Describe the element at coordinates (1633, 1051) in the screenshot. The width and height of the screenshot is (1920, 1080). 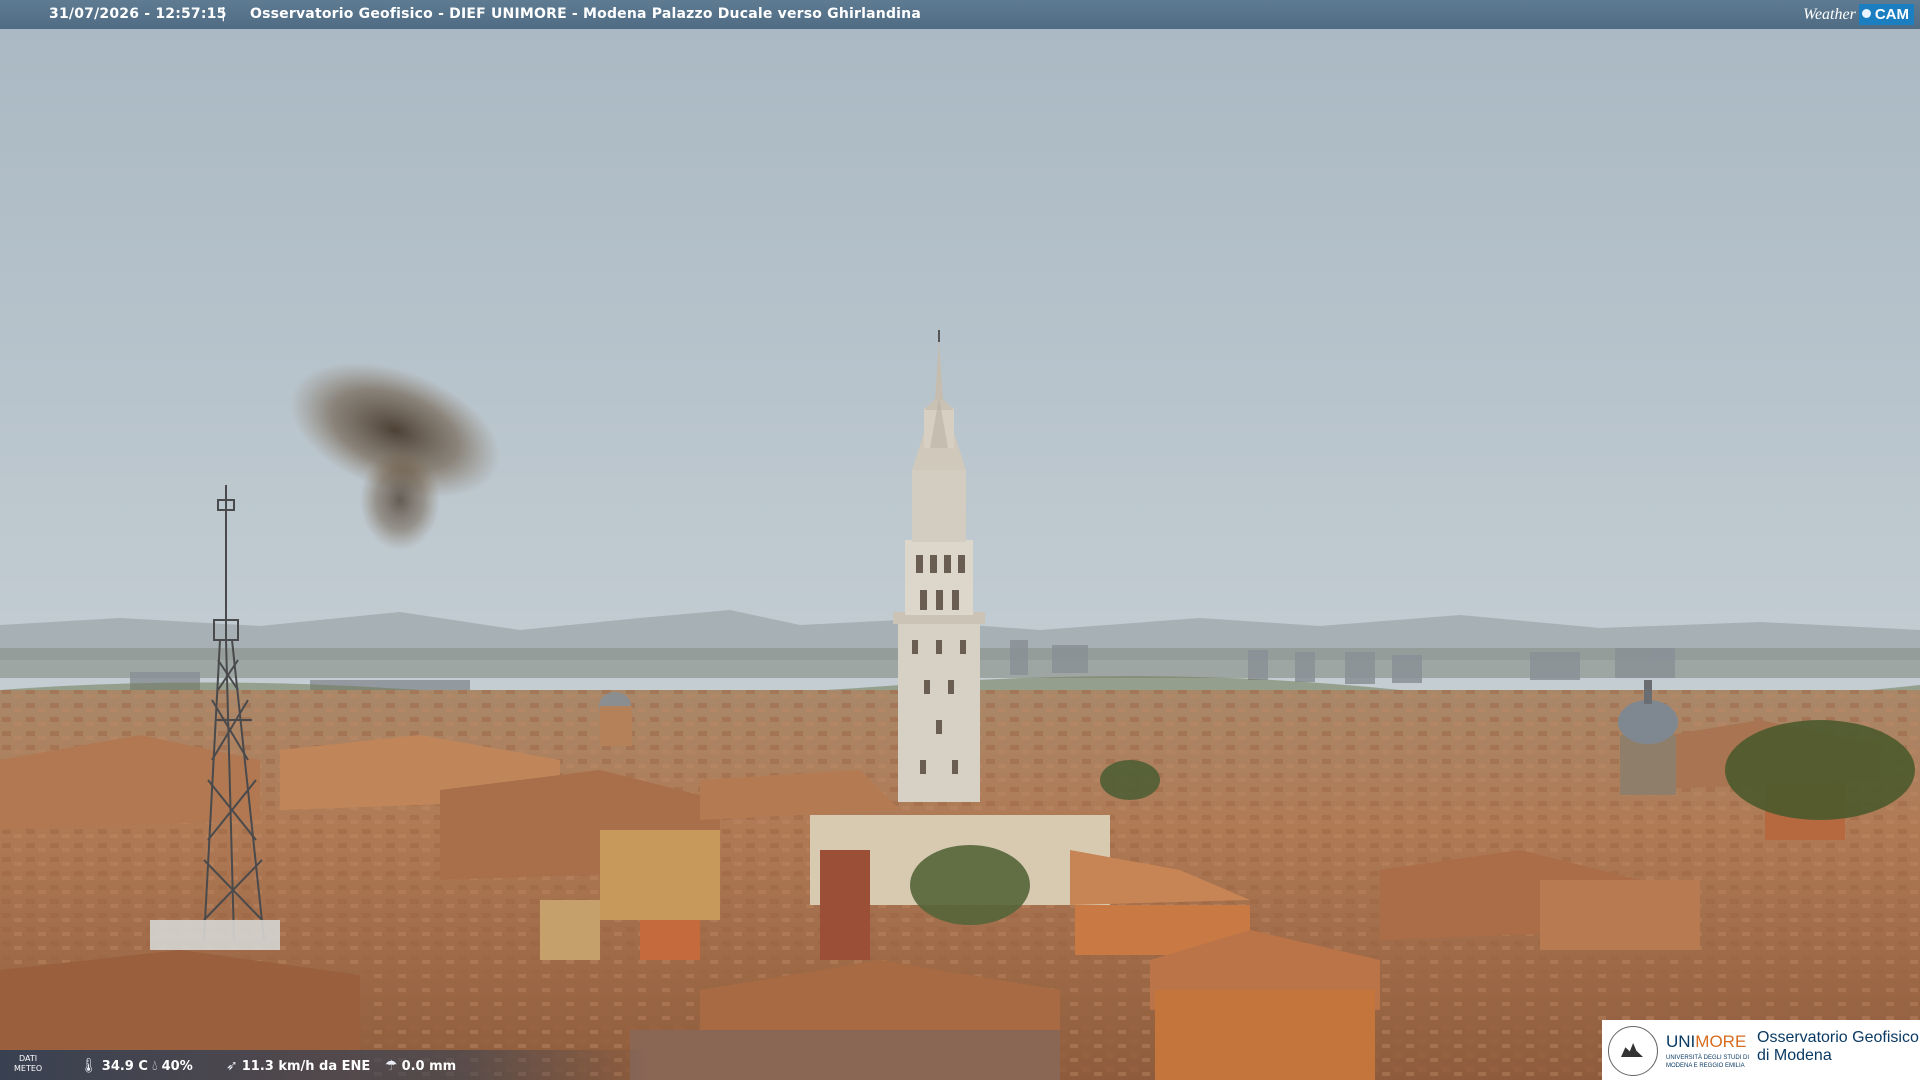
I see `university-seal-icon` at that location.